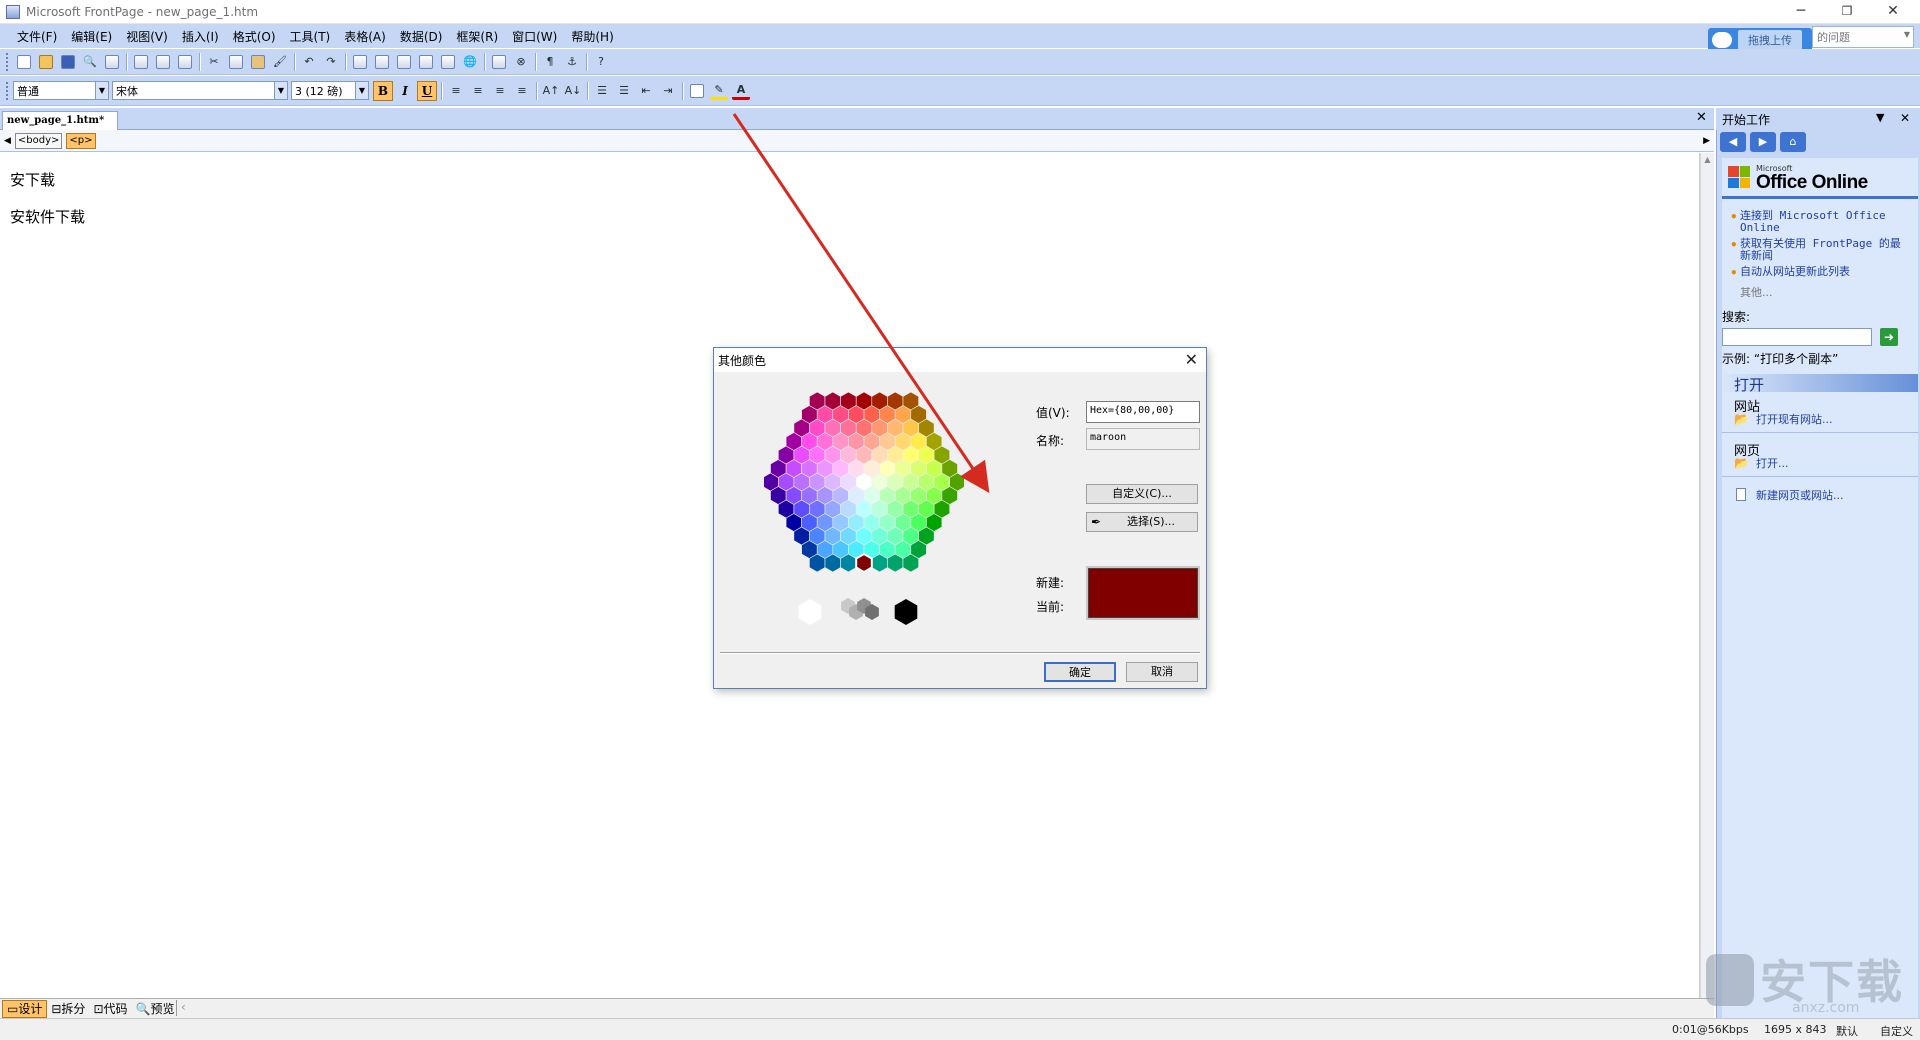  I want to click on scroll-up-icon: ▲, so click(1707, 159).